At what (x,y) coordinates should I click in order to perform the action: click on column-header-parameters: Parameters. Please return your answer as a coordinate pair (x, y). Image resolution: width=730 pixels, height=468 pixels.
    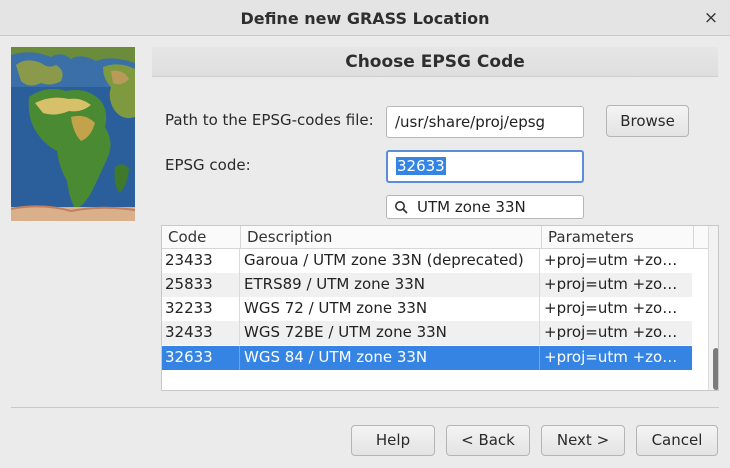
    Looking at the image, I should click on (618, 237).